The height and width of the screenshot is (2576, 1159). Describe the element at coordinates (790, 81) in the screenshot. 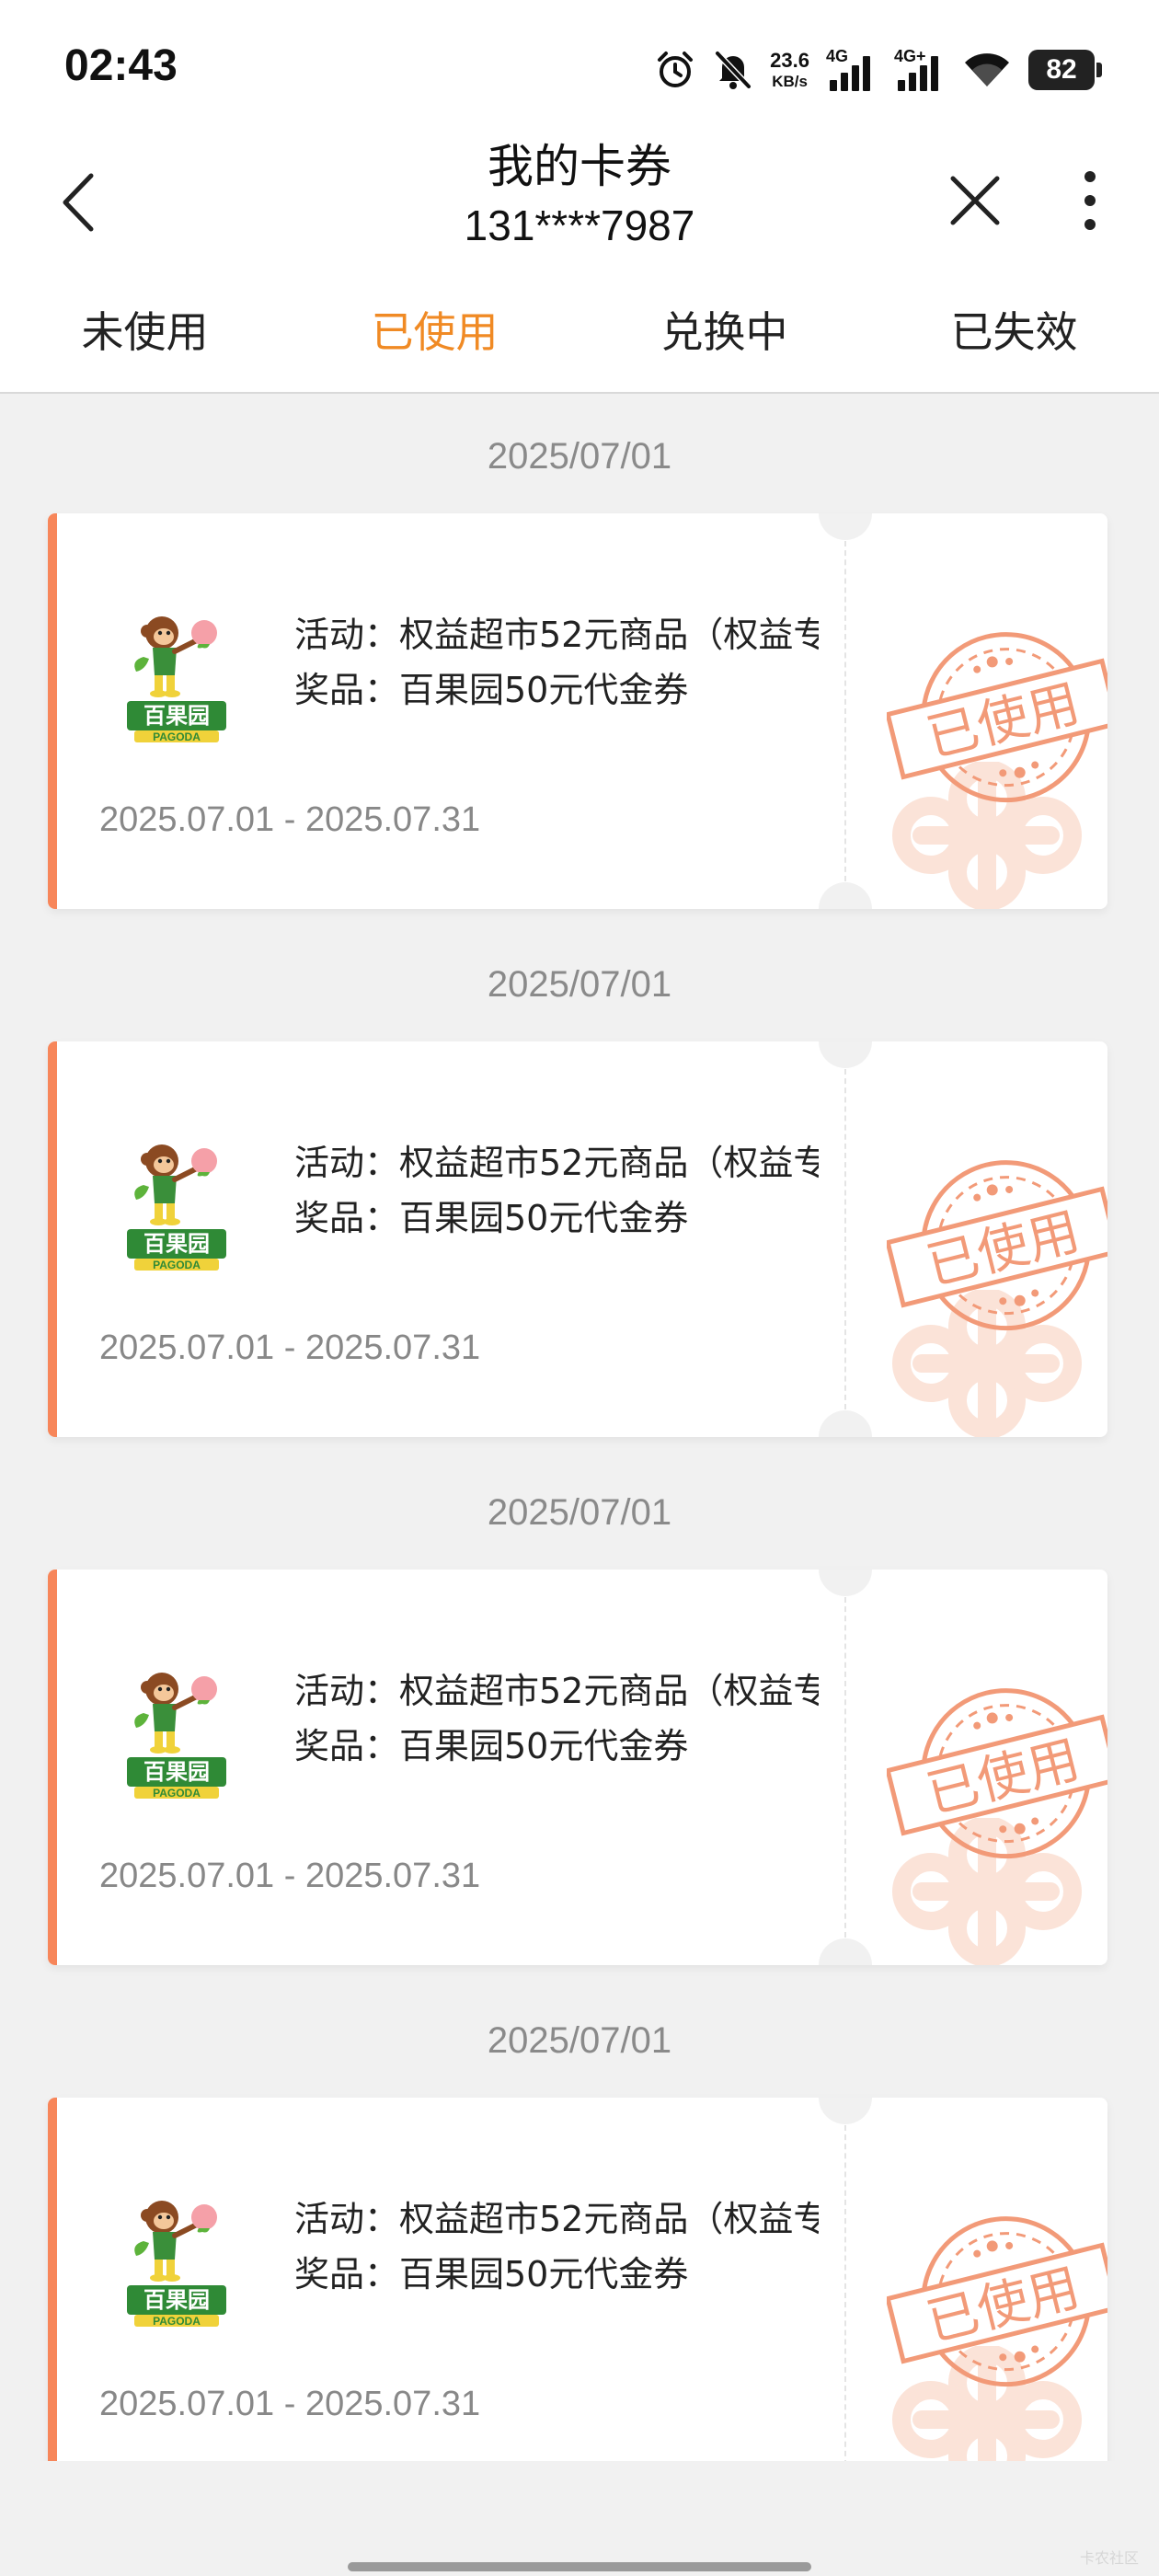

I see `network-speed-unit: KB/s` at that location.